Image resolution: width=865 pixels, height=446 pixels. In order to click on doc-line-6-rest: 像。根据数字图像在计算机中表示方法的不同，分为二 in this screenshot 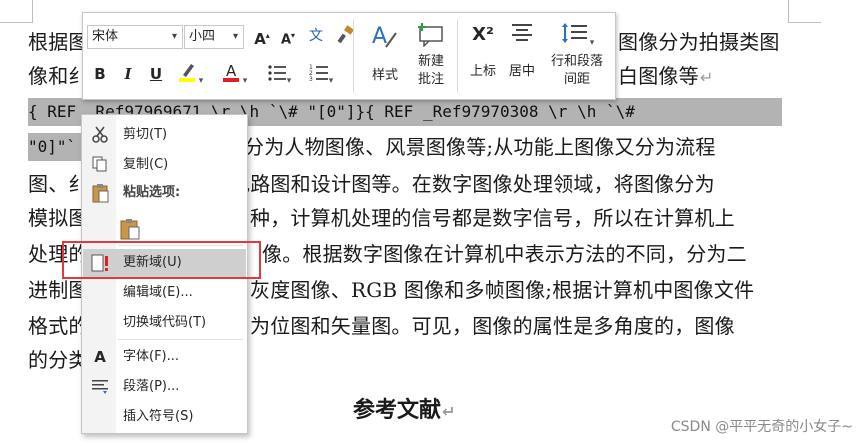, I will do `click(504, 254)`.